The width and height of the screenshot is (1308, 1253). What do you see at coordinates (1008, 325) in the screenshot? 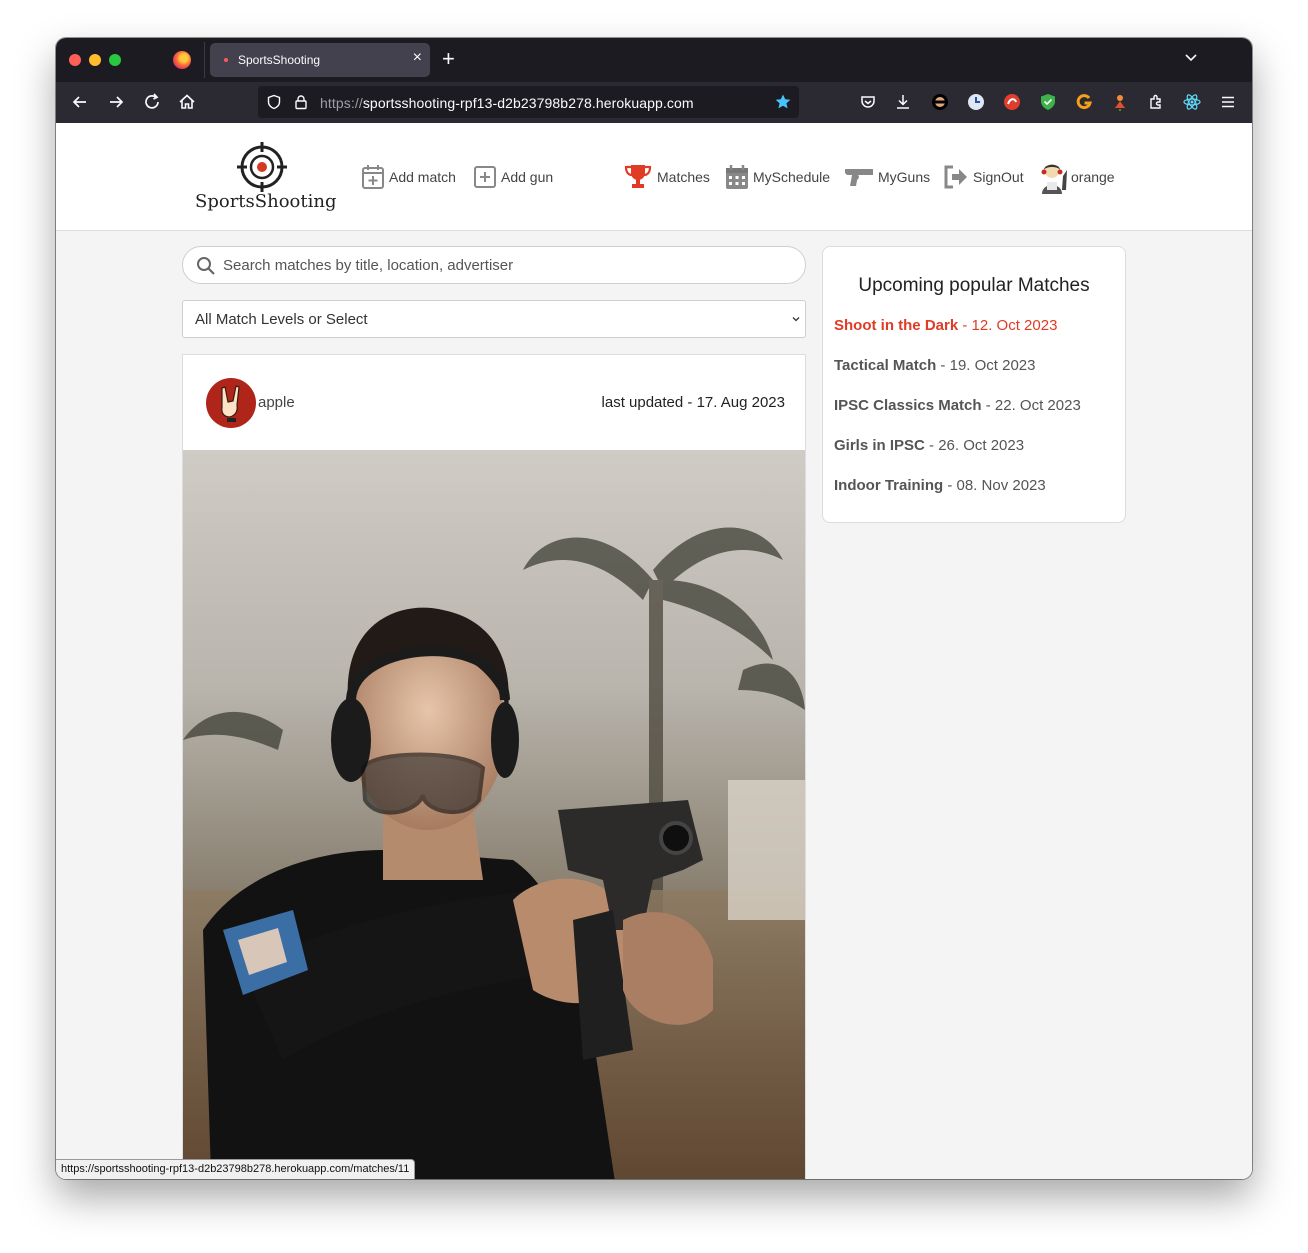
I see `upcoming-item-date: - 12. Oct 2023` at bounding box center [1008, 325].